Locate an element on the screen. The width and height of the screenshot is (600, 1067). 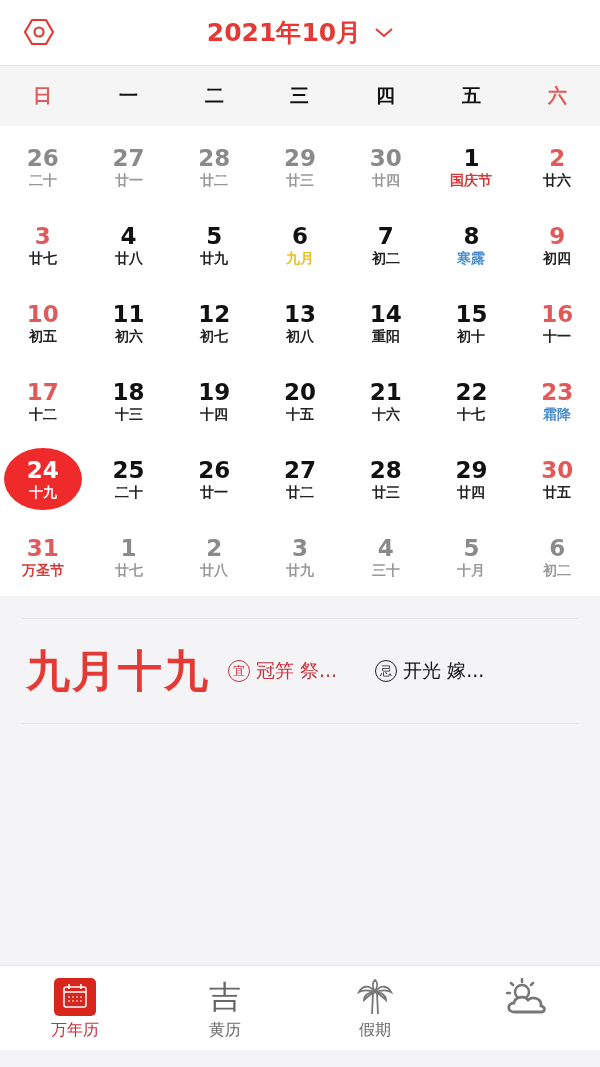
day-cell: 9 初四 is located at coordinates (557, 245).